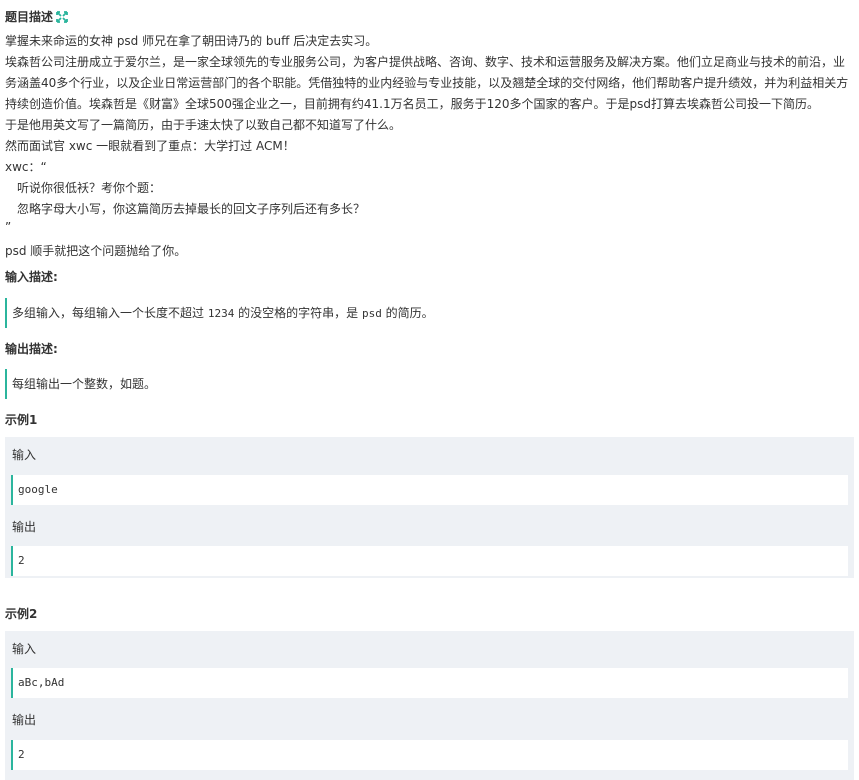  Describe the element at coordinates (429, 561) in the screenshot. I see `example-1-output: 2` at that location.